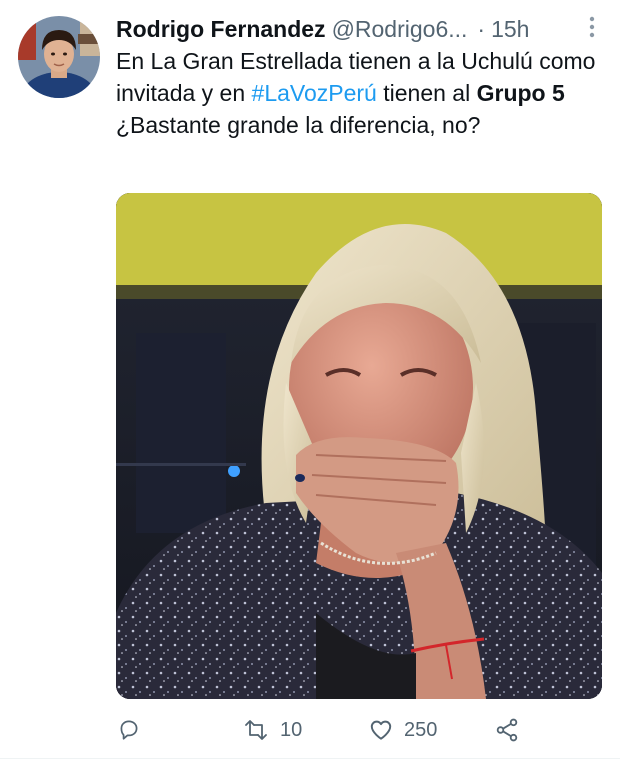 Image resolution: width=620 pixels, height=762 pixels. I want to click on tweet-text-part3: ¿Bastante grande la diferencia, no?, so click(298, 125).